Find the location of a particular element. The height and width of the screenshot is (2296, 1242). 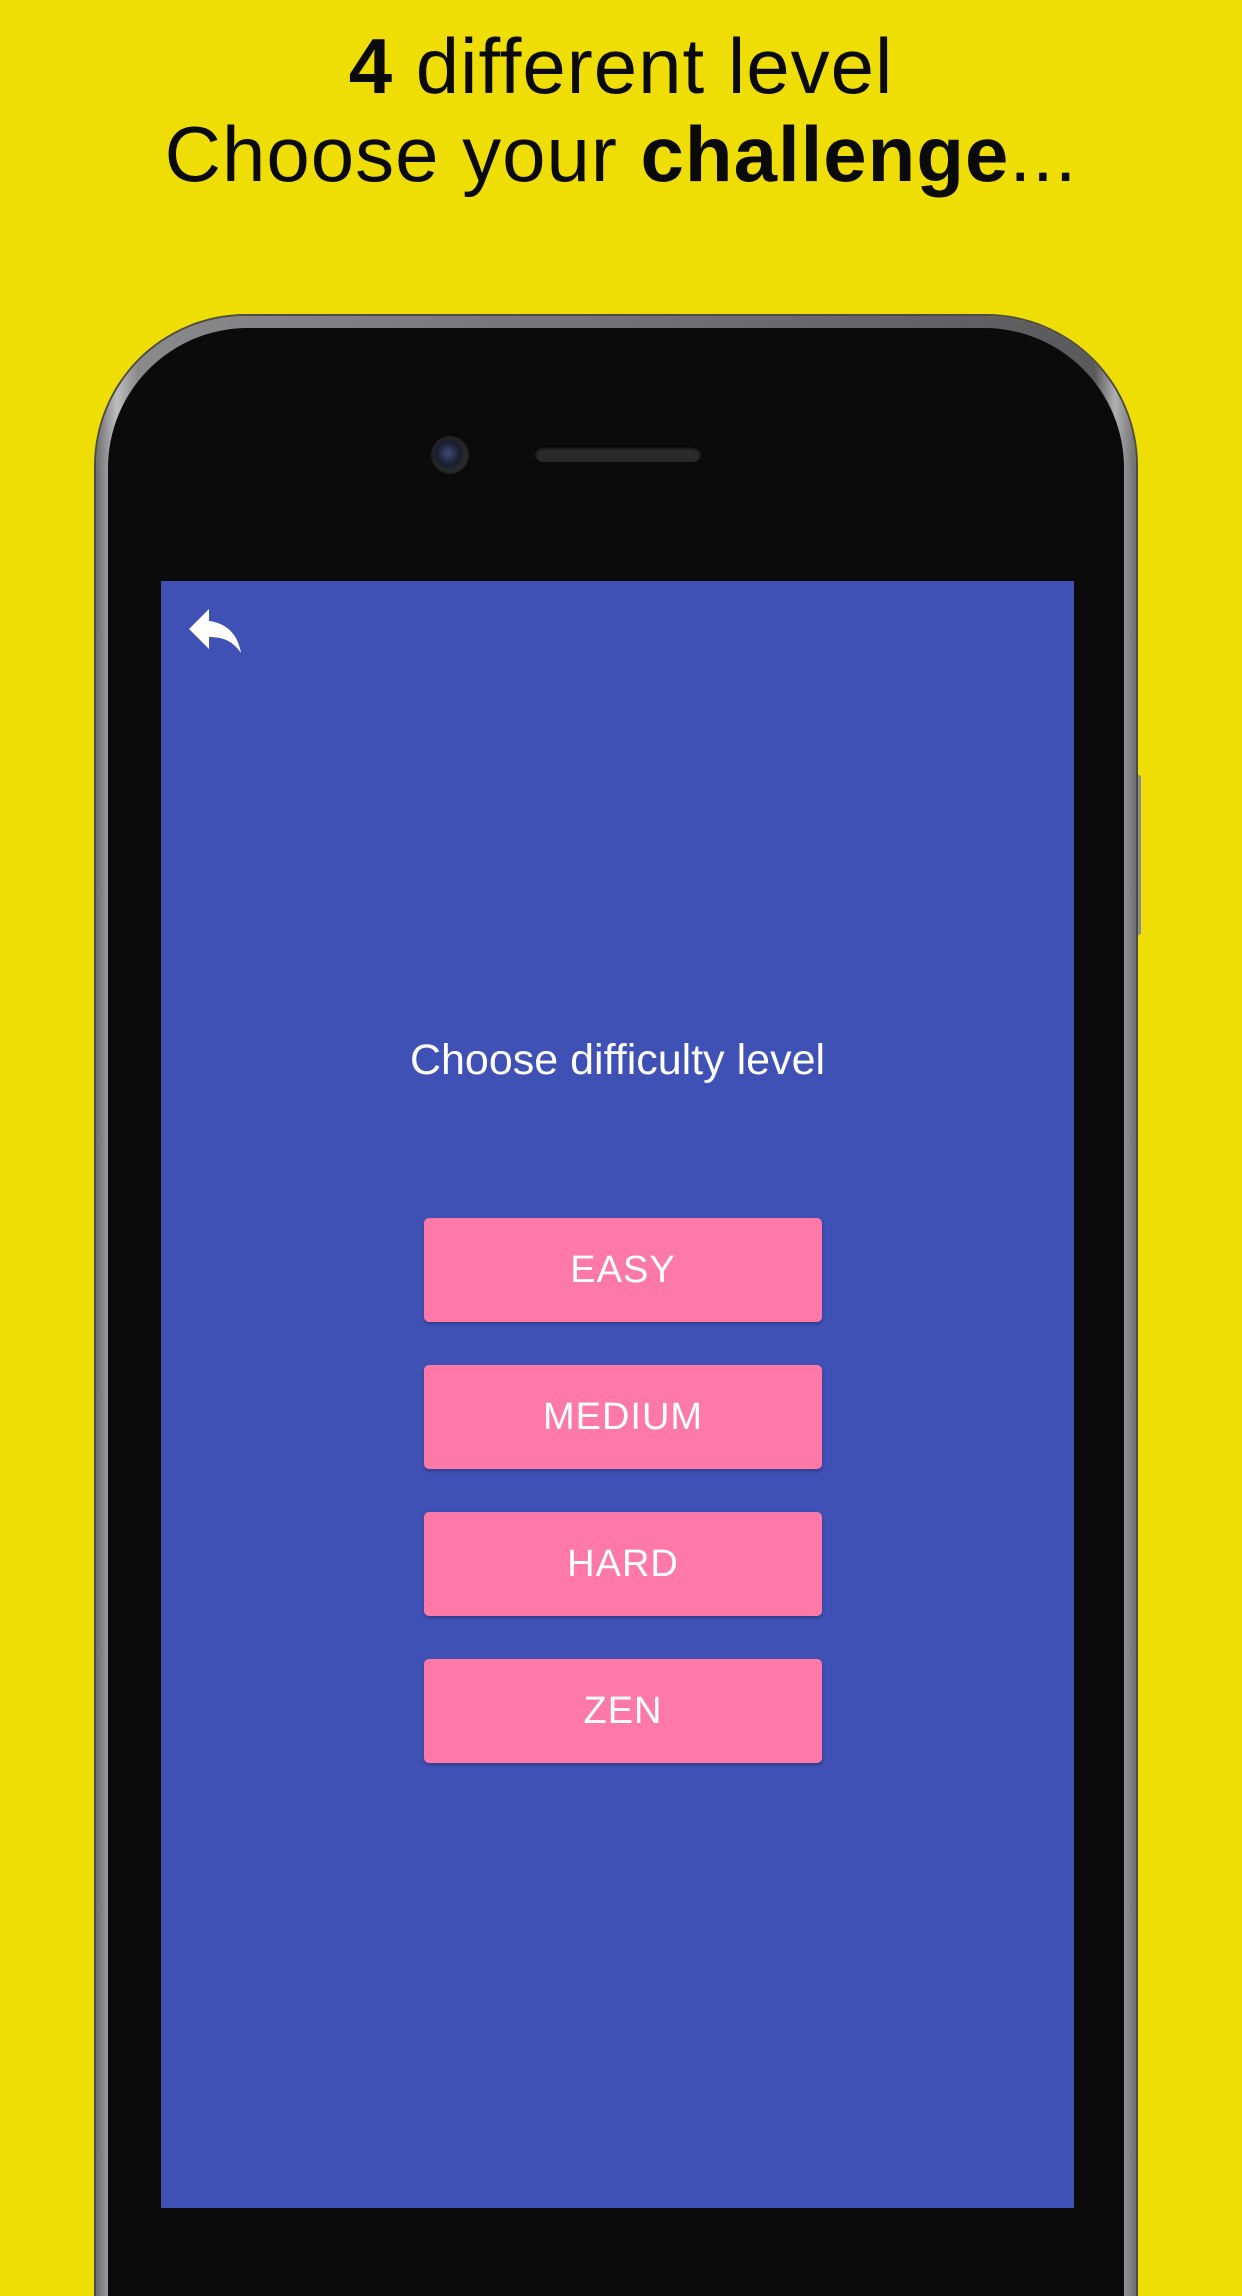

camera-icon is located at coordinates (450, 455).